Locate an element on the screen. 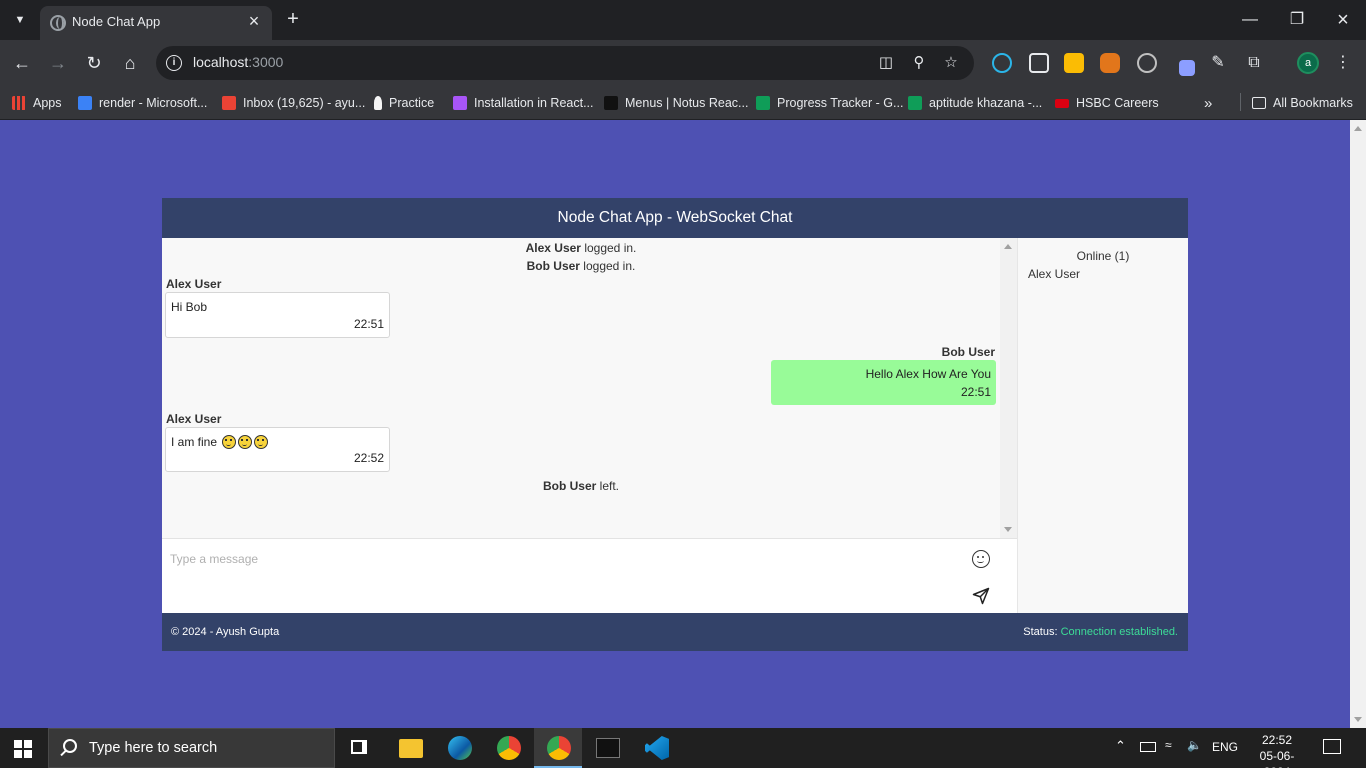 The width and height of the screenshot is (1366, 768). extensions-puzzle-icon: ⧉ is located at coordinates (1254, 63).